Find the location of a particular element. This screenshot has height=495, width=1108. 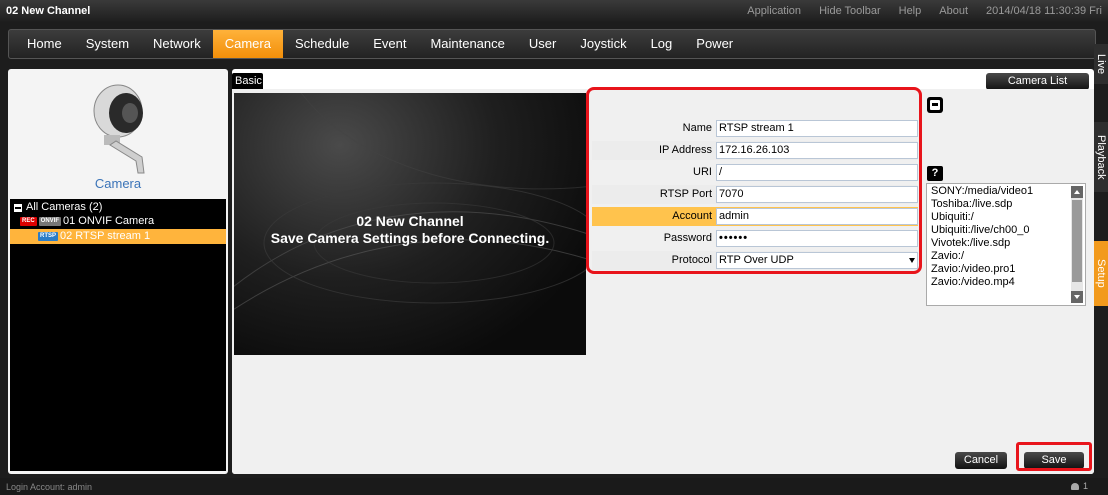

minimize-icon is located at coordinates (935, 105).